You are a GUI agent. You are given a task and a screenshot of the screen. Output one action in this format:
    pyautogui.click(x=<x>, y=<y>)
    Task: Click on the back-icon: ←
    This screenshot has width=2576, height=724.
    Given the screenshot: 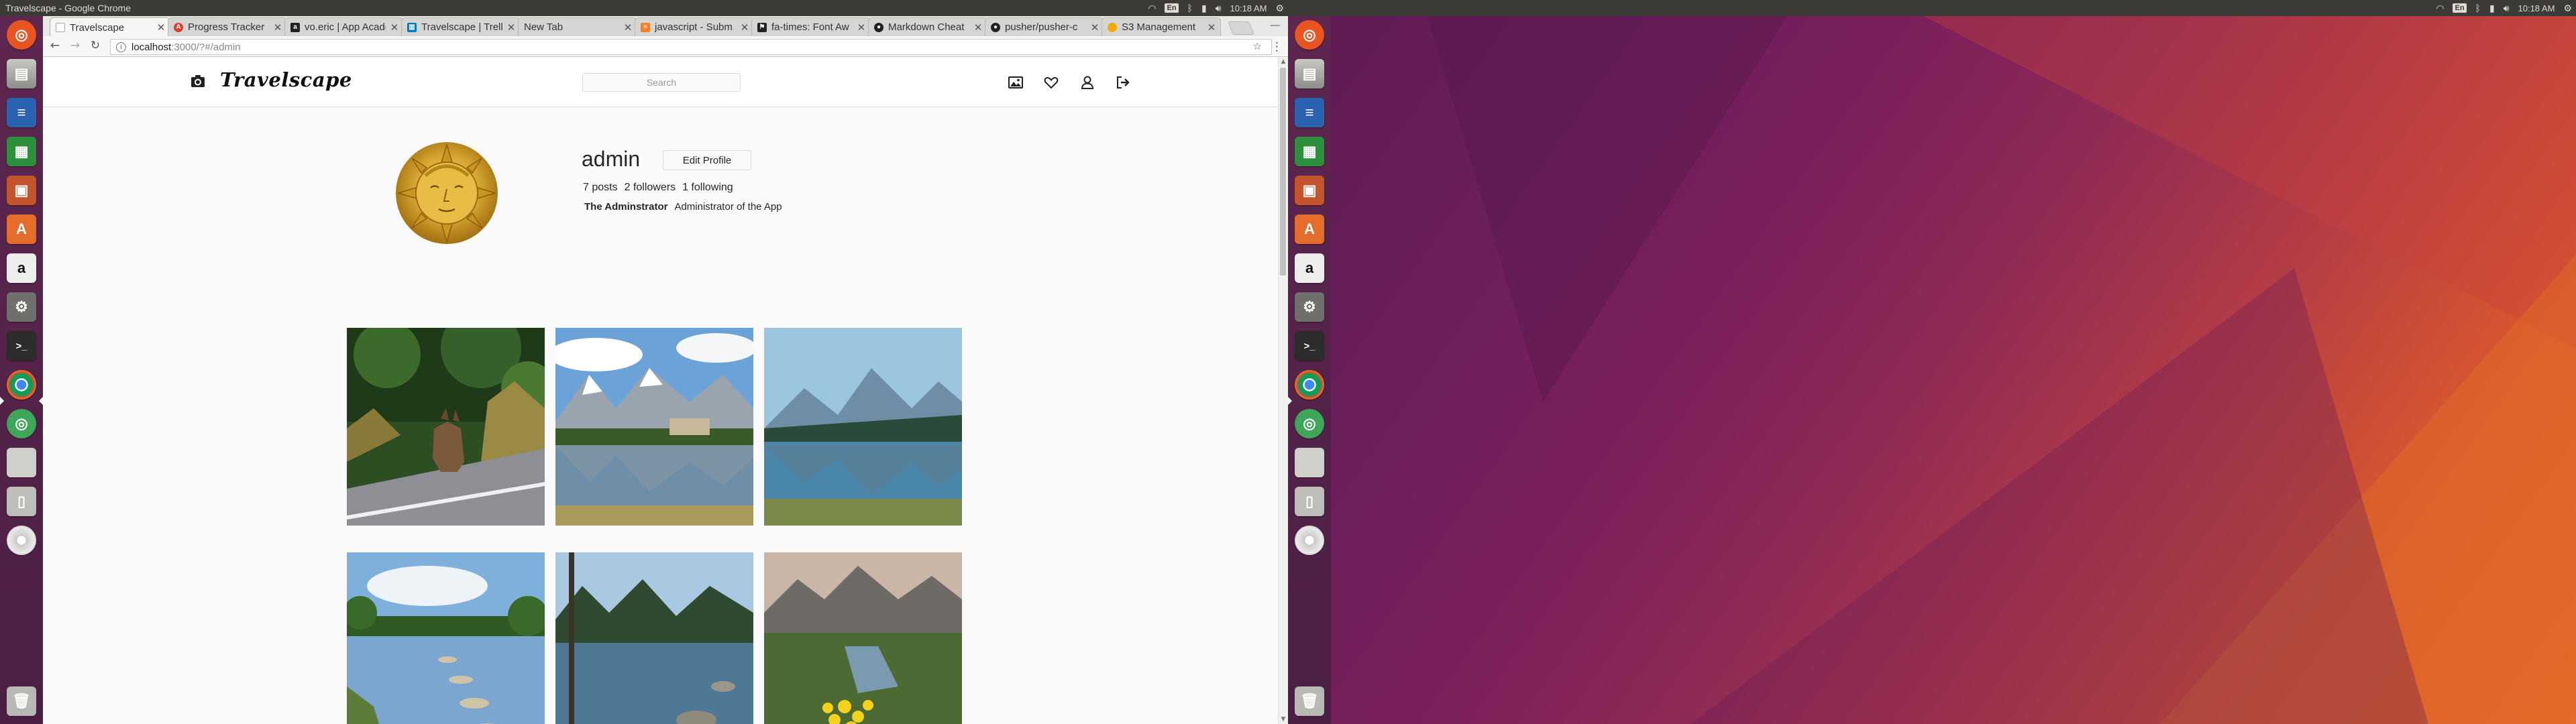 What is the action you would take?
    pyautogui.click(x=55, y=45)
    